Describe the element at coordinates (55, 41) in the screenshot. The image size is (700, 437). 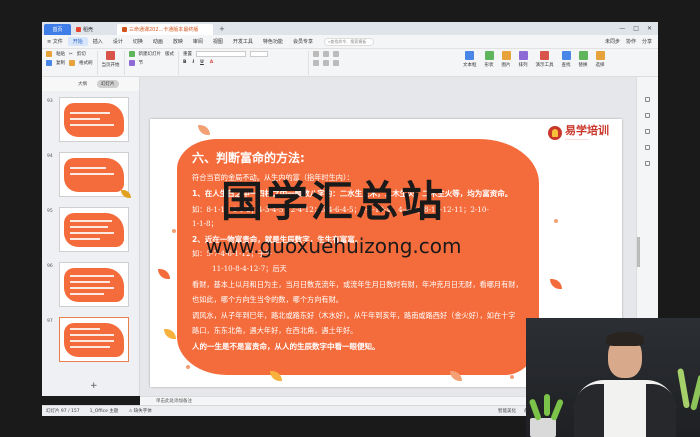
I see `file-menu: ≡ 文件` at that location.